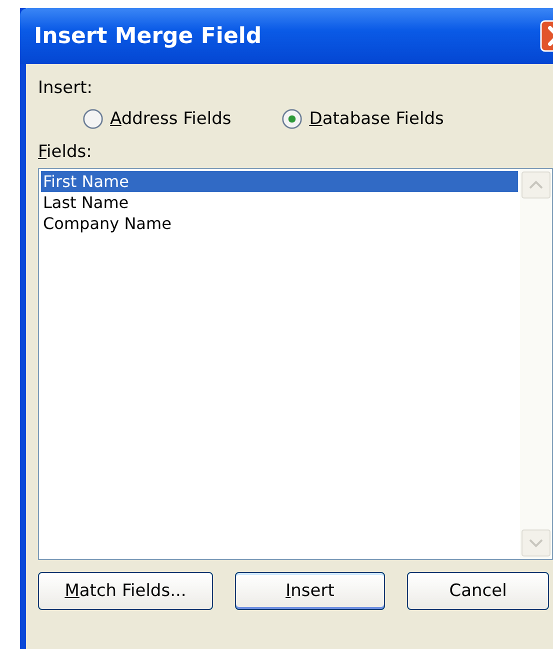 Image resolution: width=553 pixels, height=649 pixels. I want to click on window-title: Insert Merge Field, so click(148, 36).